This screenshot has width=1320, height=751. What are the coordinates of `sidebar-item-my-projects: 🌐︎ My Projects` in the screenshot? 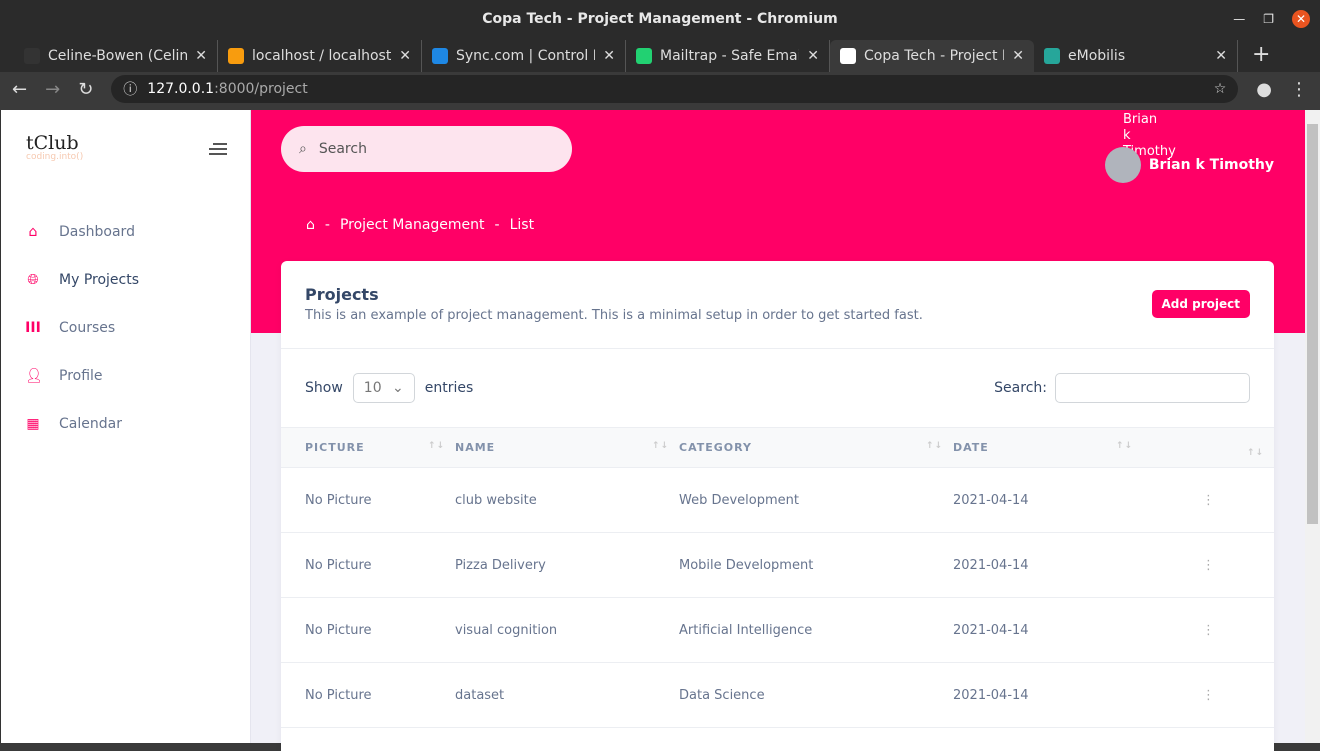 It's located at (126, 280).